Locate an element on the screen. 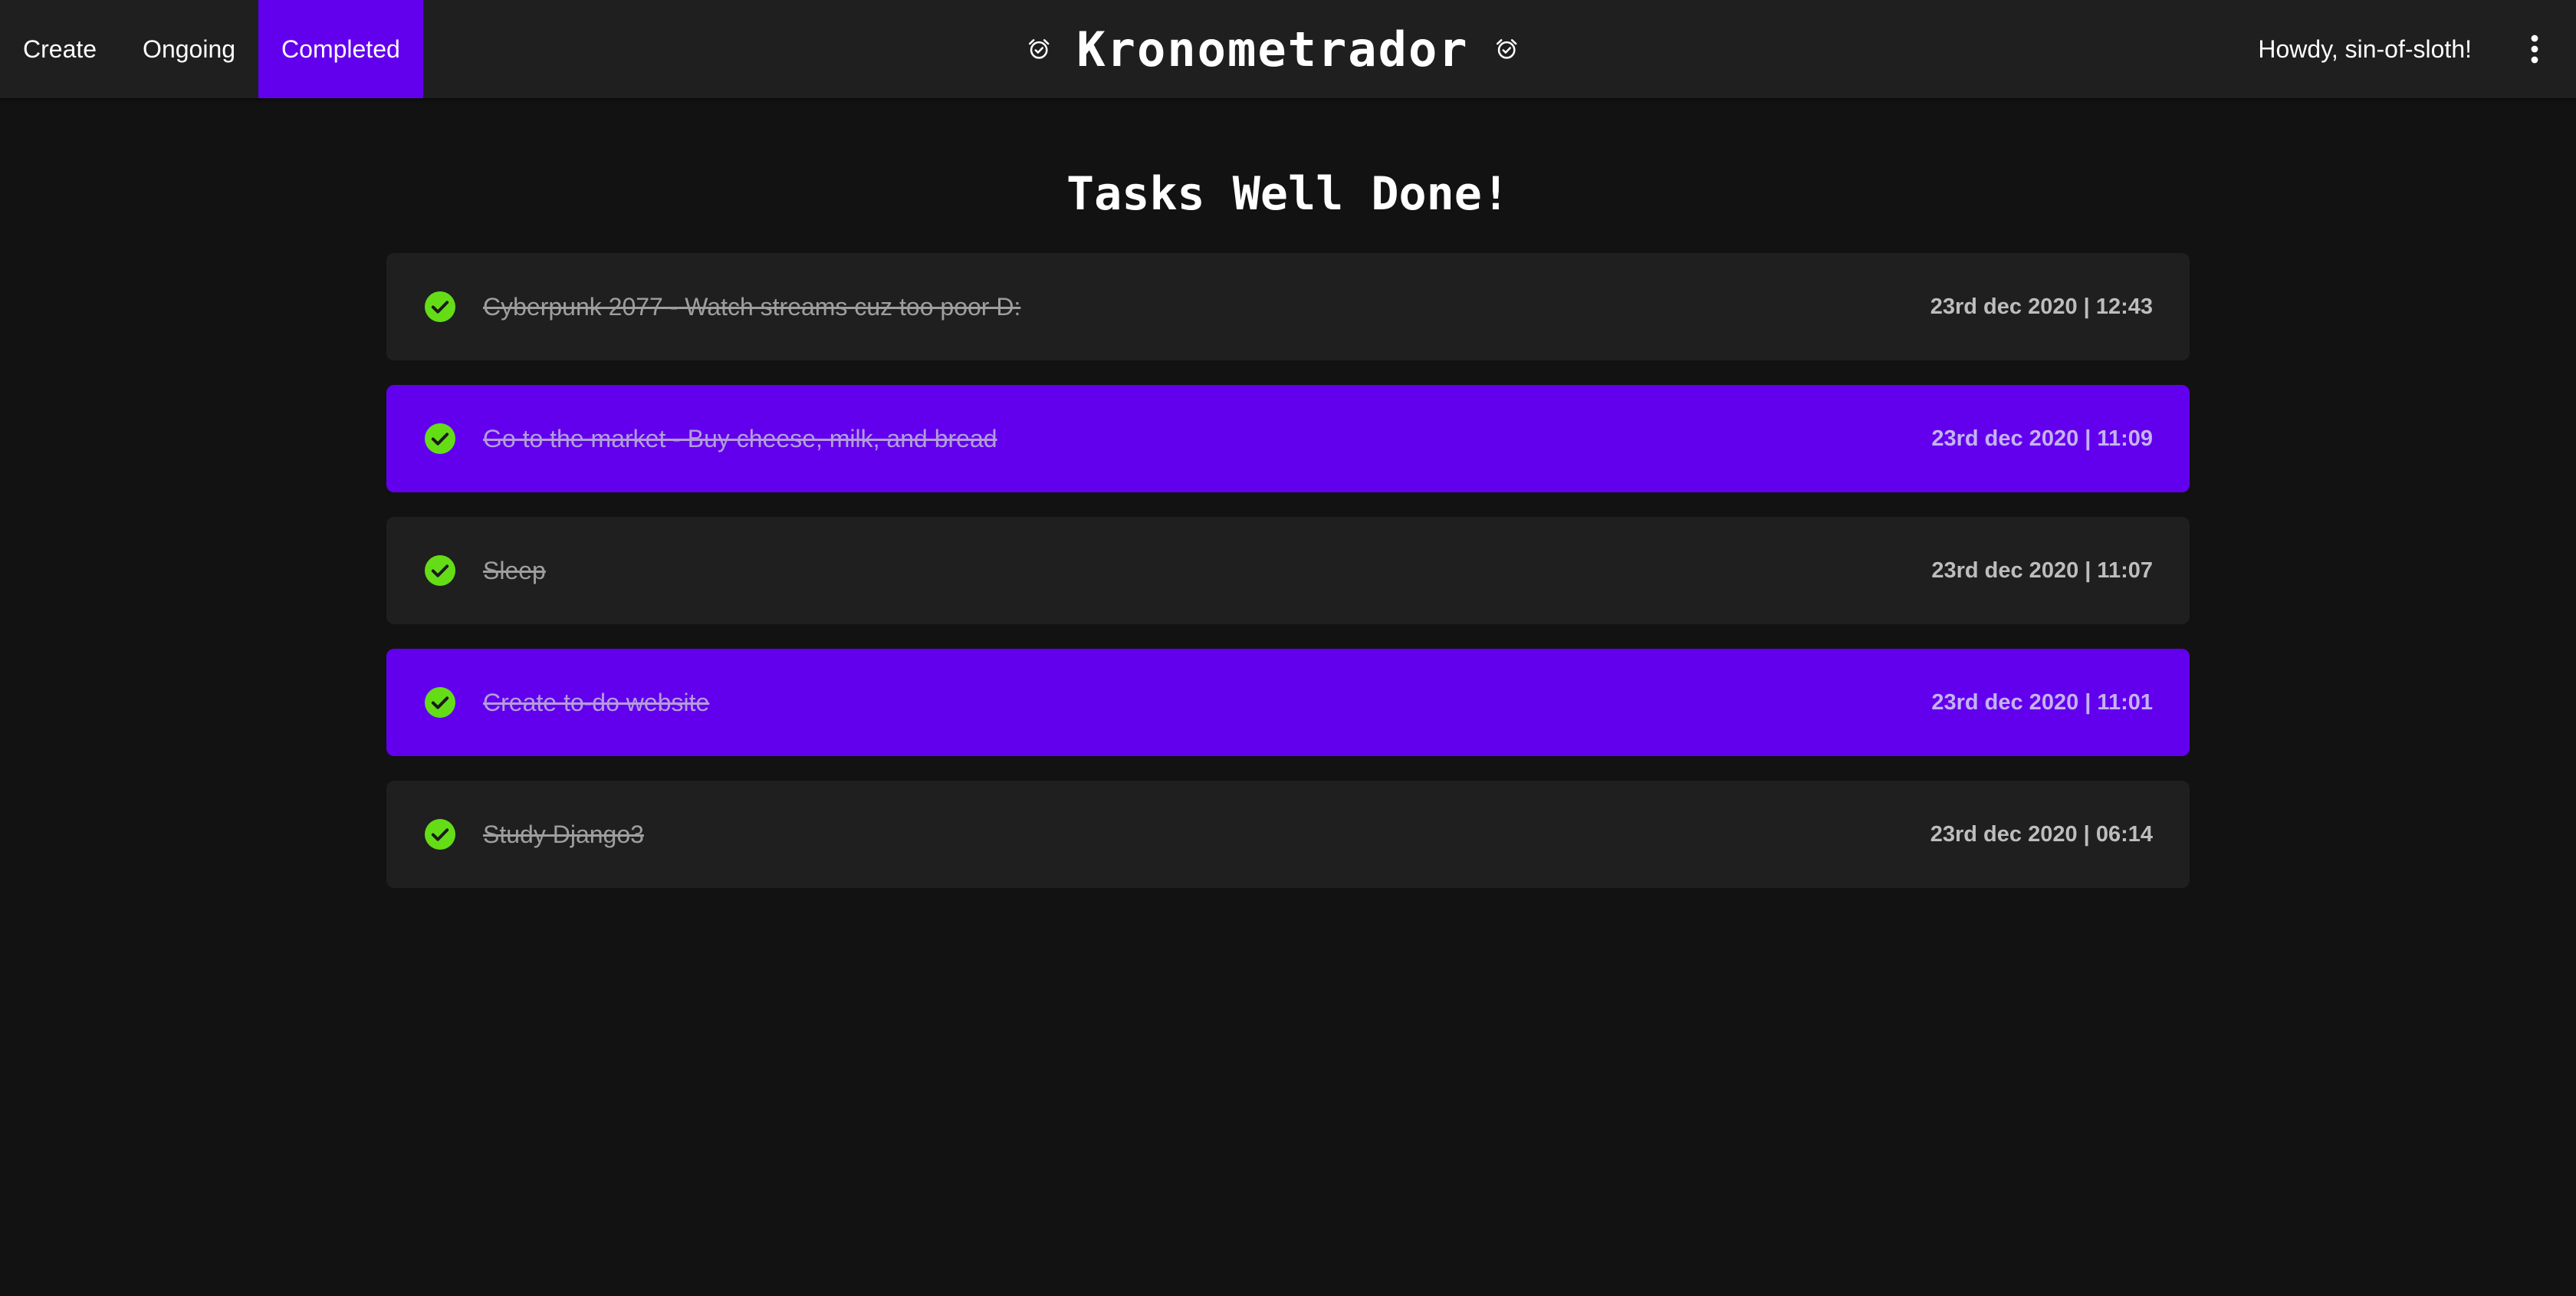 The width and height of the screenshot is (2576, 1296). nav-links: Create Ongoing Completed is located at coordinates (212, 49).